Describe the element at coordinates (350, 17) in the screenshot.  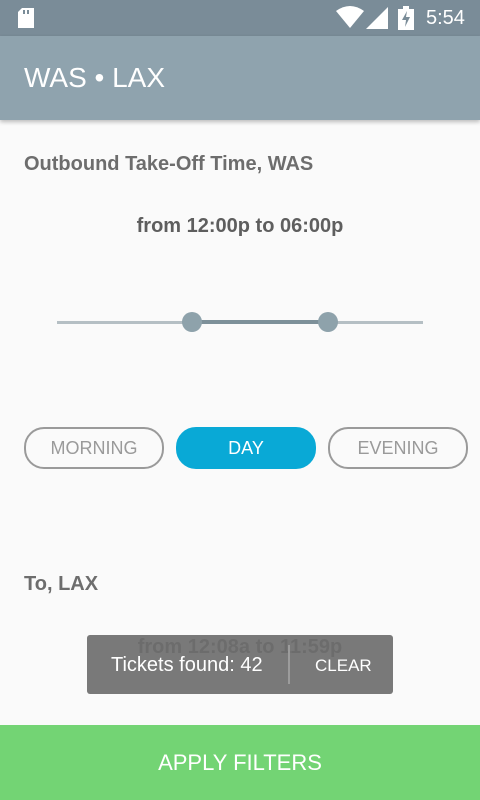
I see `wifi-icon` at that location.